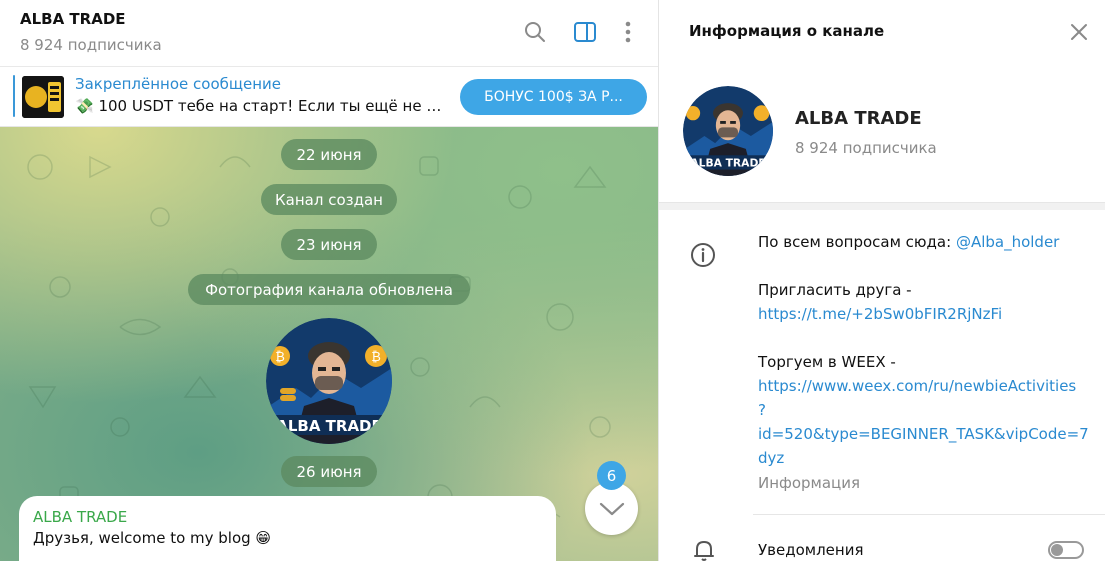  What do you see at coordinates (43, 97) in the screenshot?
I see `pinned-thumbnail` at bounding box center [43, 97].